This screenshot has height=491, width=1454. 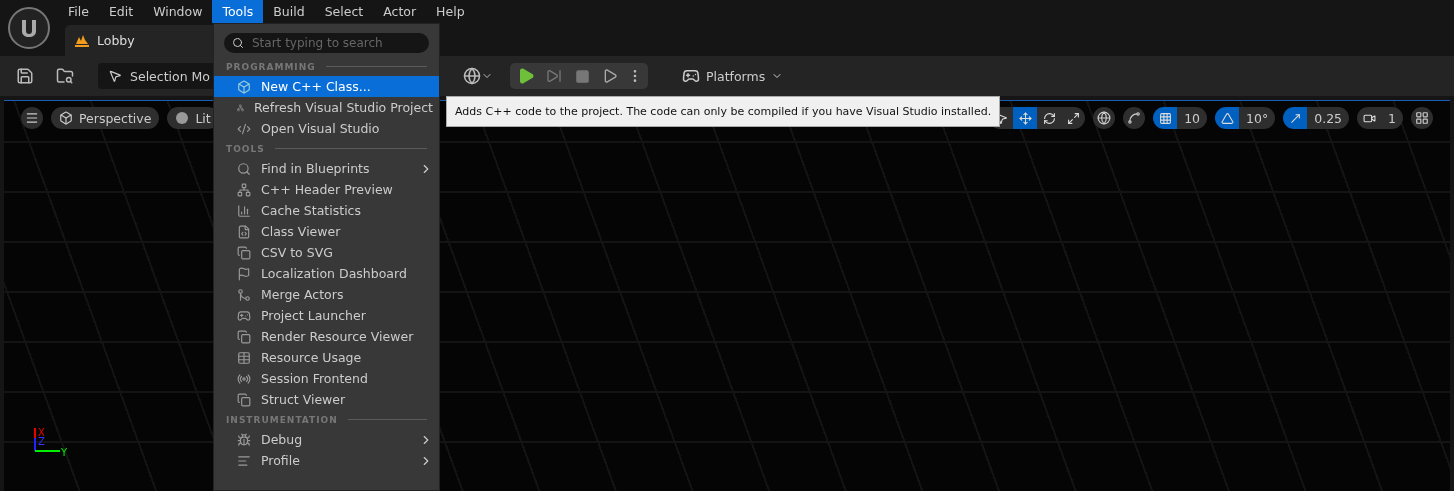 What do you see at coordinates (326, 273) in the screenshot?
I see `menu-entry: Localization Dashboard` at bounding box center [326, 273].